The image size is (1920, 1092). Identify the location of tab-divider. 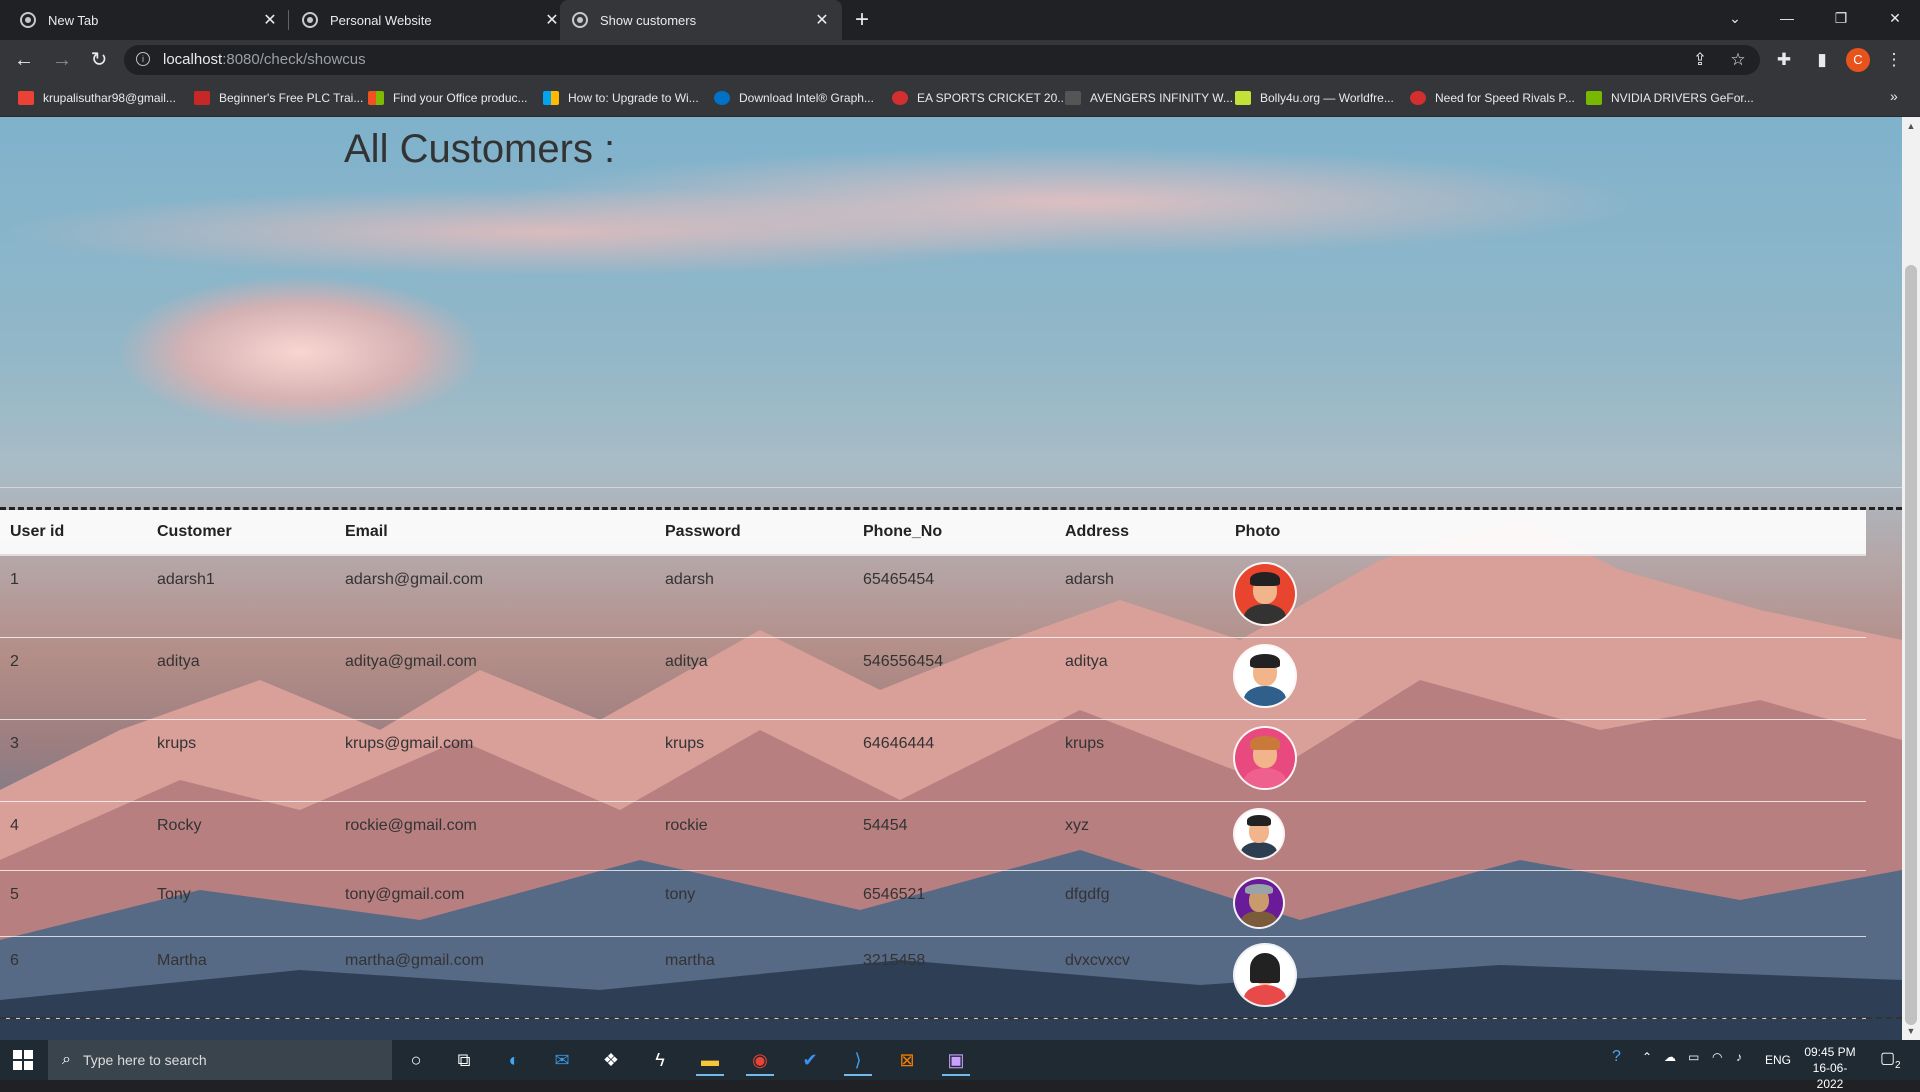
(288, 20).